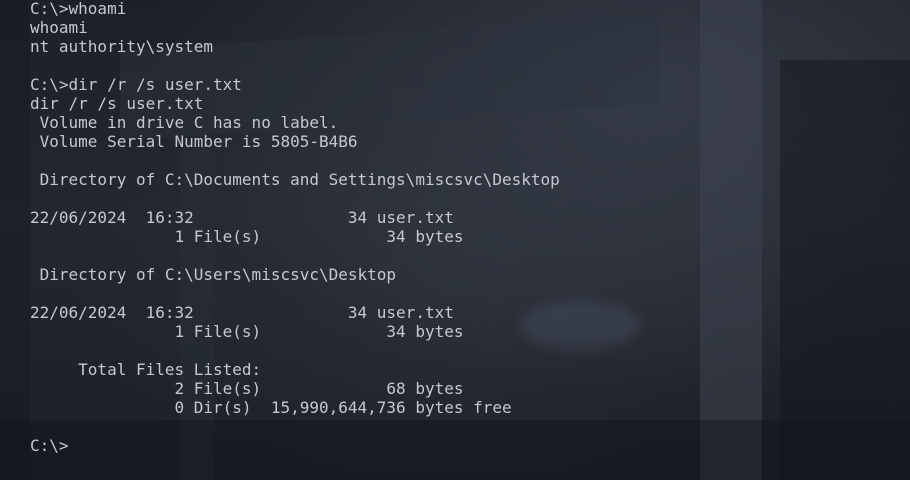  I want to click on terminal-line-total-dirs: 0 Dir(s) 15,990,644,736 bytes free, so click(271, 407).